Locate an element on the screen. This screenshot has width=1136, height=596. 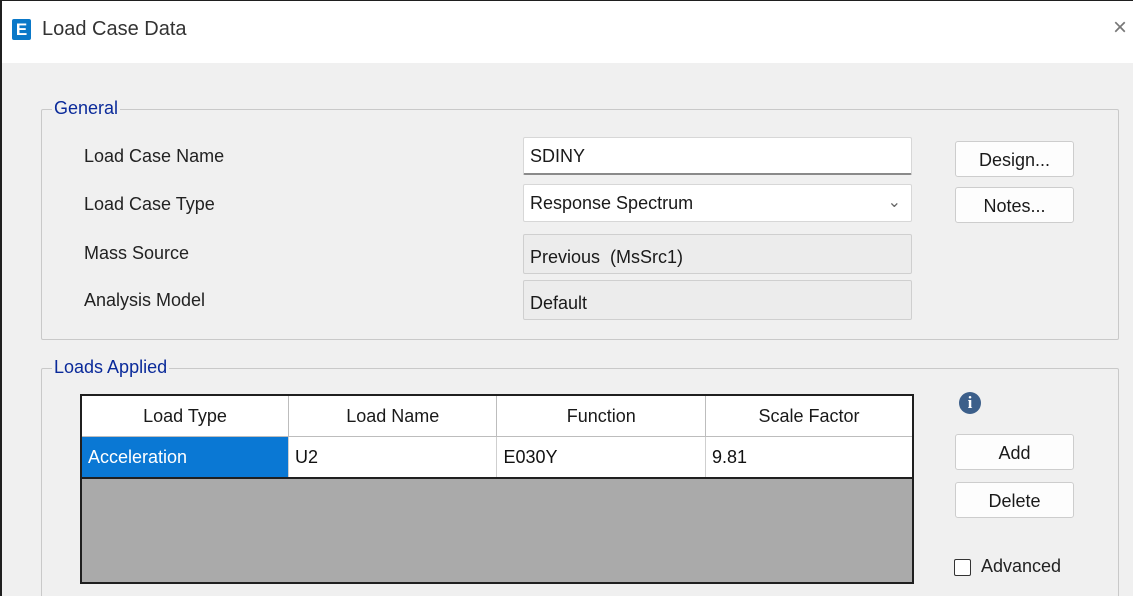
analysis-model-field: Default is located at coordinates (717, 300).